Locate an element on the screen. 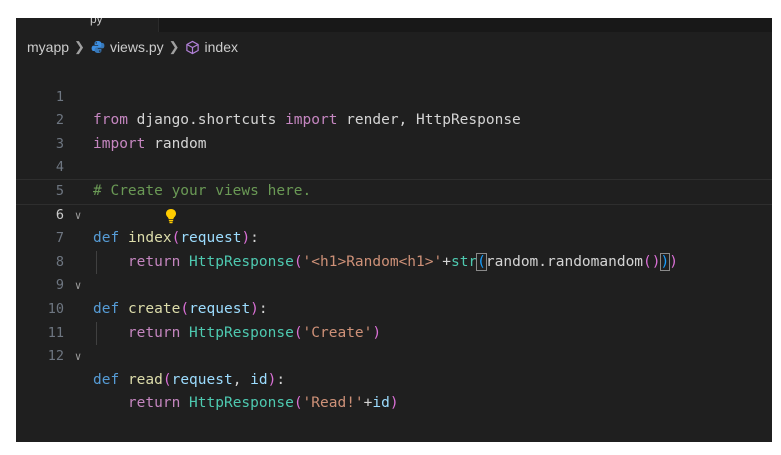  code-text: def read(request, id): is located at coordinates (189, 381).